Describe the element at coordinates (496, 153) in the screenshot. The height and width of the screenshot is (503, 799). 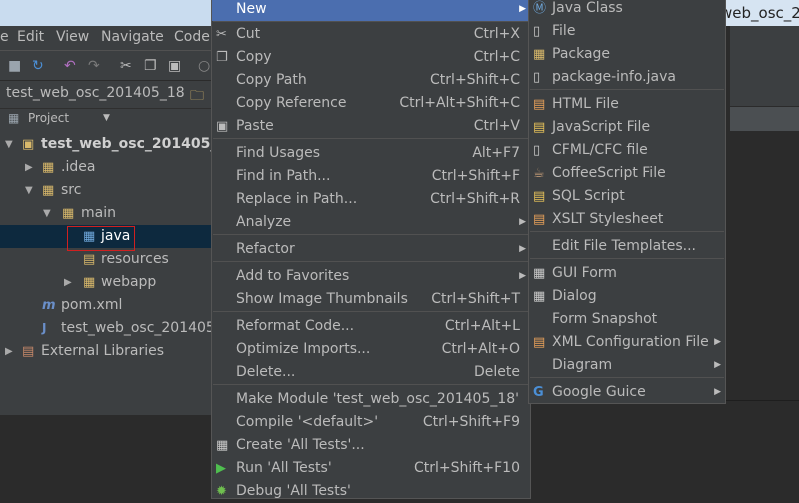
I see `menu-item-shortcut: Alt+F7` at that location.